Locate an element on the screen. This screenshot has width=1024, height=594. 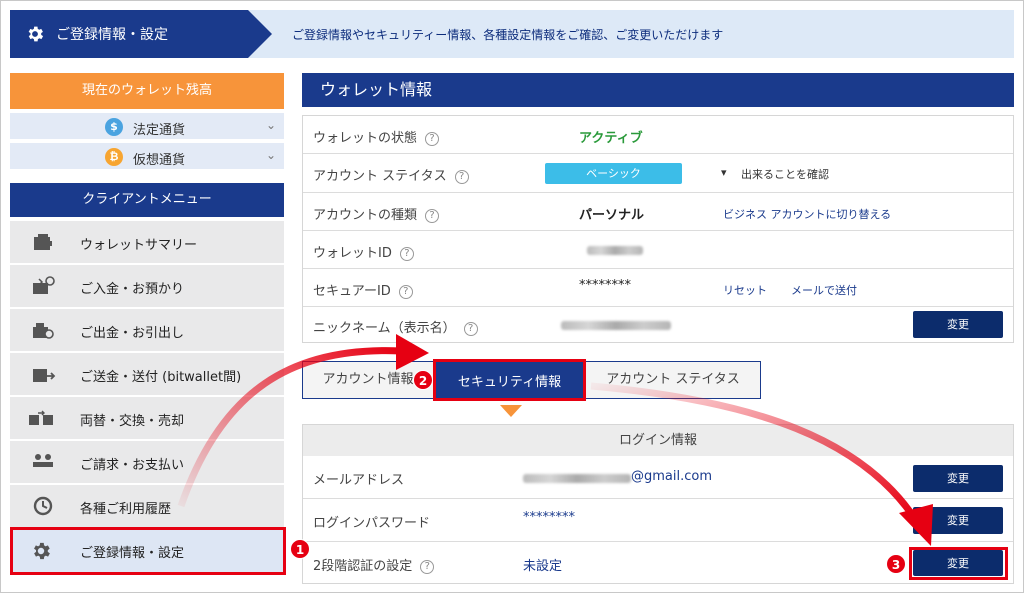
account-status-row: アカウント ステイタス? ベーシック ▾ 出来ることを確認 is located at coordinates (658, 173).